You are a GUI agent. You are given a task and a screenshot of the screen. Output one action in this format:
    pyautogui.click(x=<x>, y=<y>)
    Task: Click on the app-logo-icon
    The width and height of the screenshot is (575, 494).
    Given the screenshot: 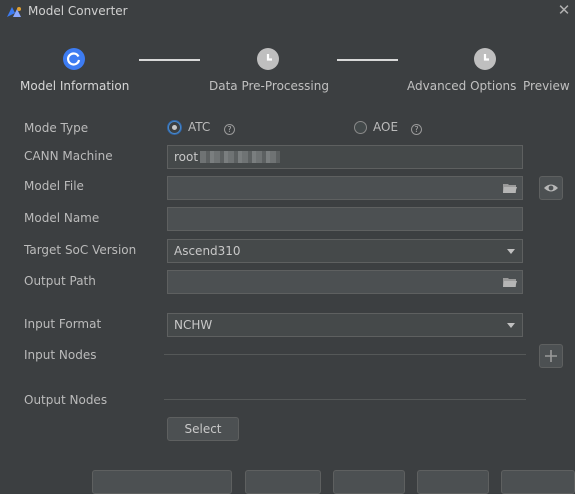 What is the action you would take?
    pyautogui.click(x=14, y=12)
    